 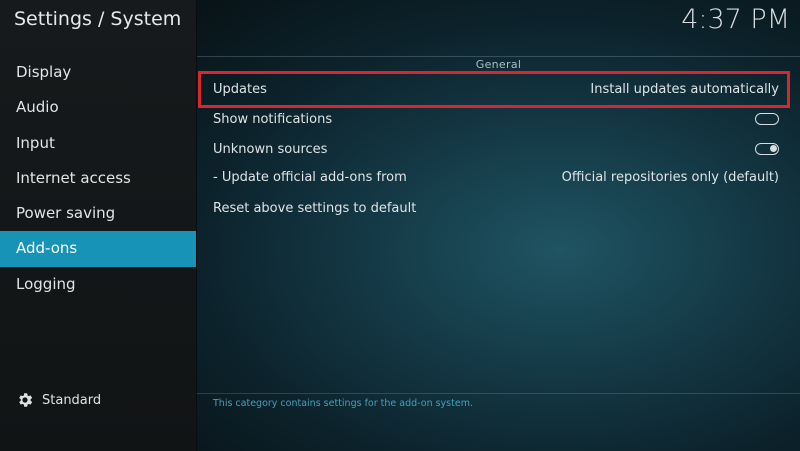 I want to click on footer-divider, so click(x=498, y=393).